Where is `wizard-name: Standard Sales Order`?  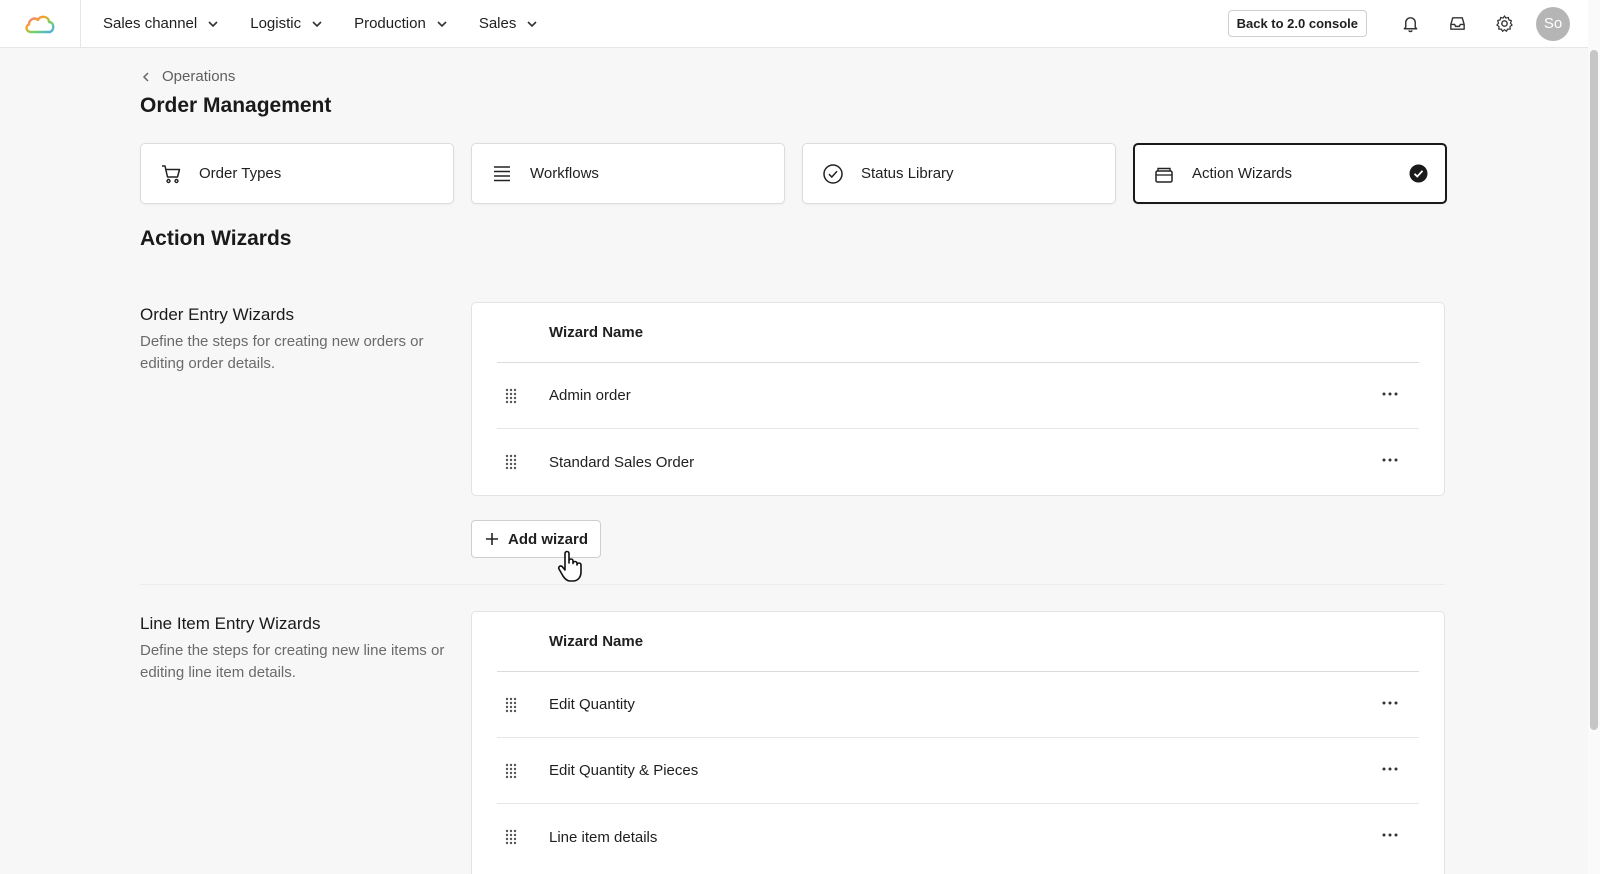 wizard-name: Standard Sales Order is located at coordinates (622, 462).